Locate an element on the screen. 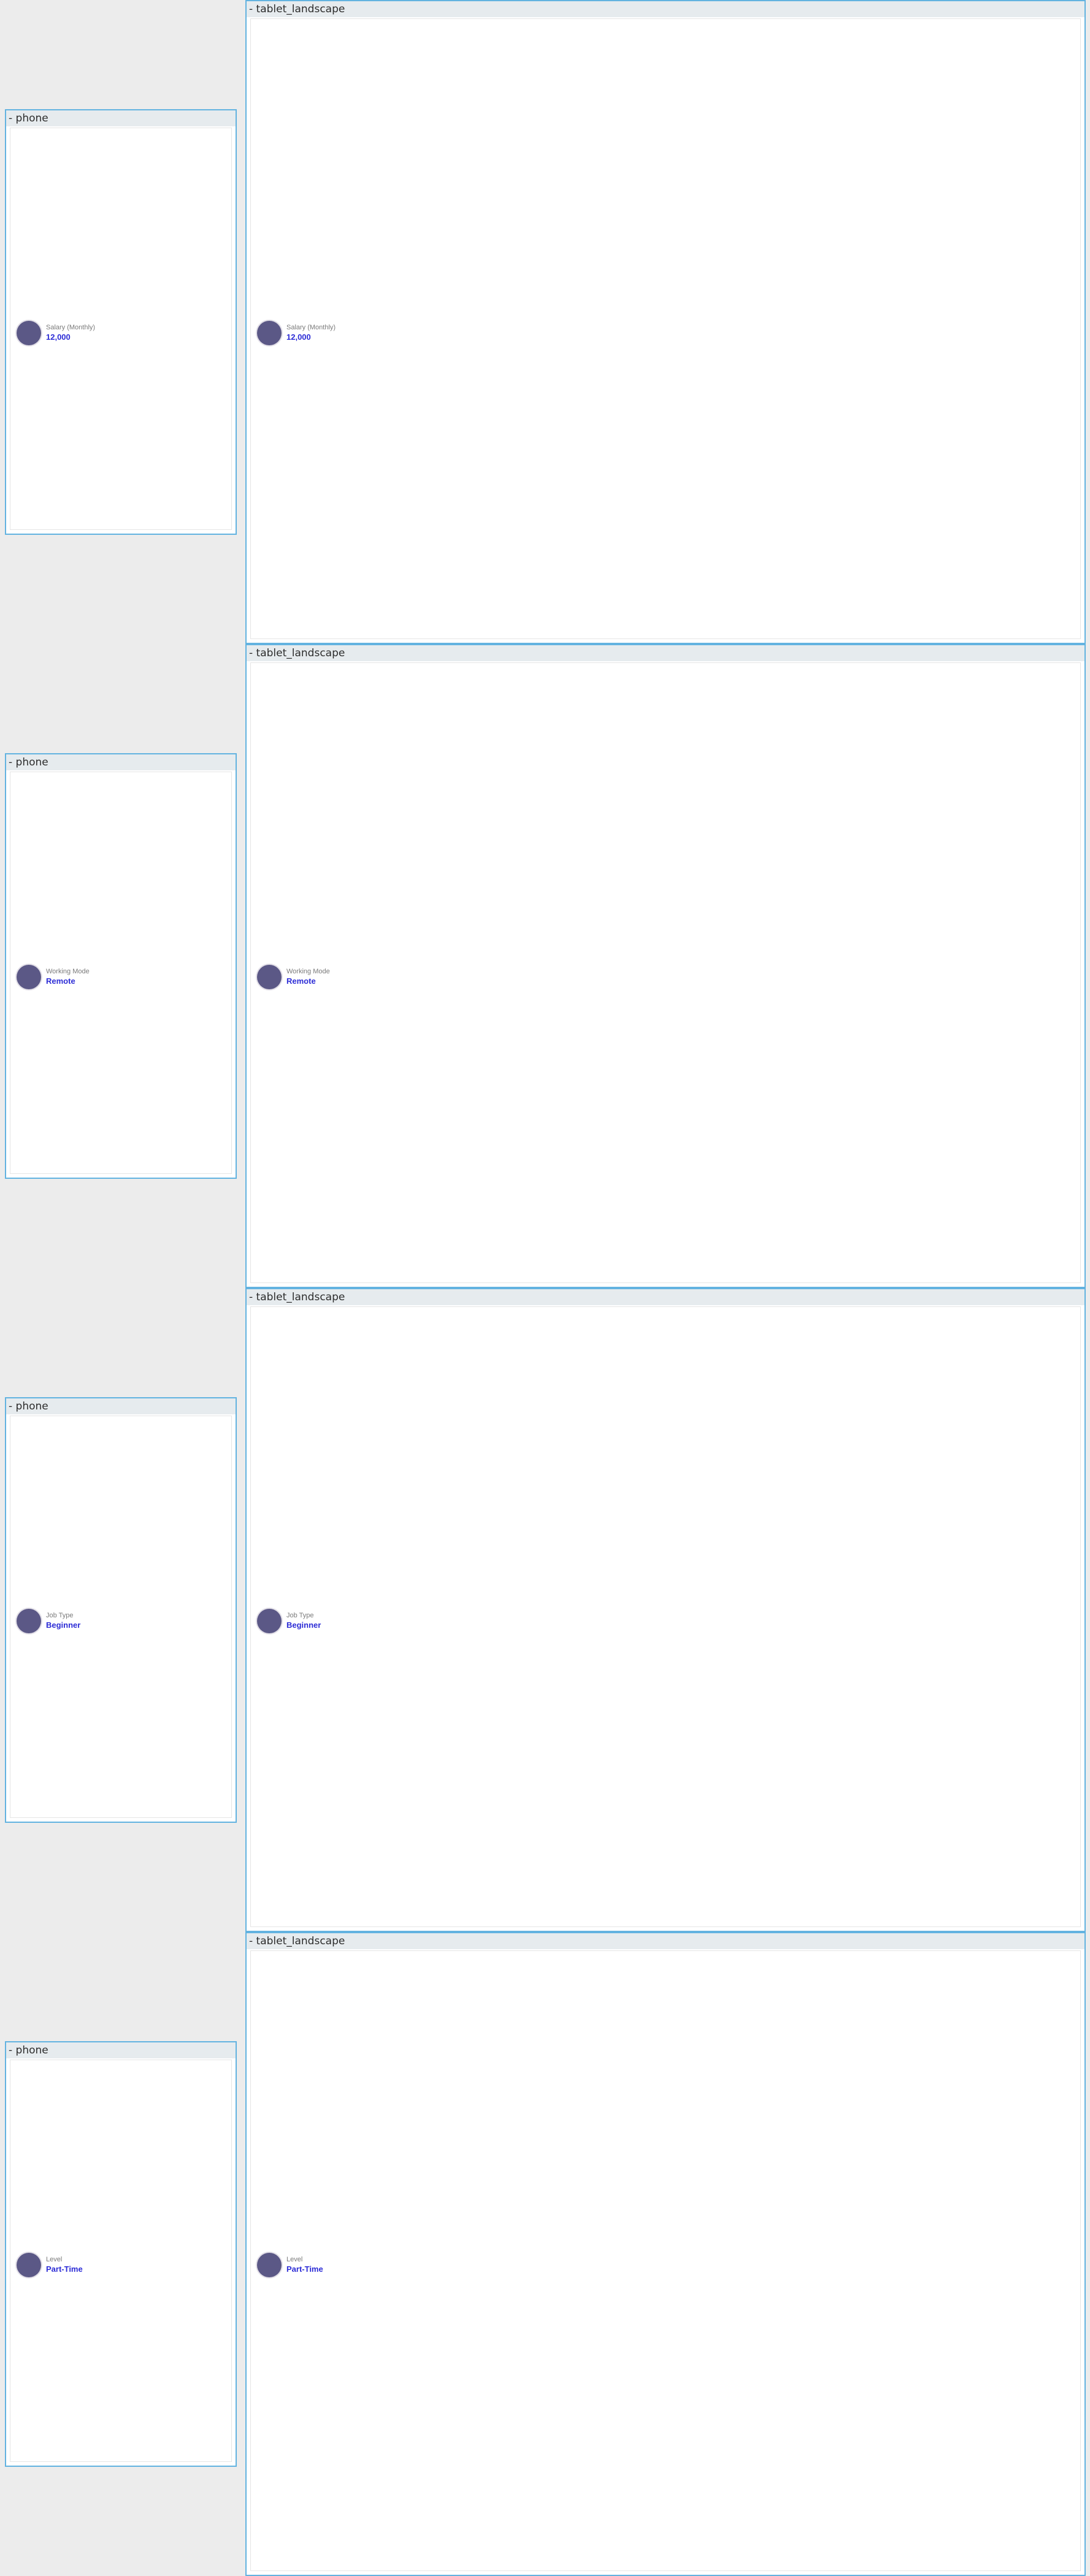 The image size is (1090, 2576). phone-frame: - phone Job Type Beginner is located at coordinates (121, 1610).